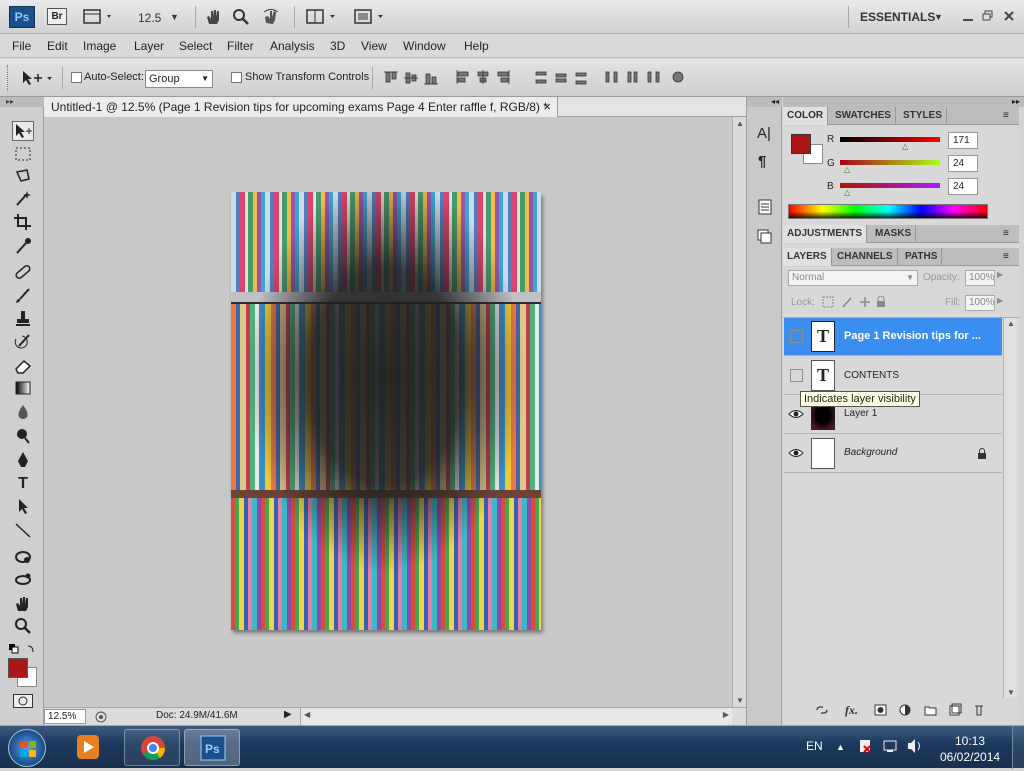  I want to click on status-icon, so click(101, 717).